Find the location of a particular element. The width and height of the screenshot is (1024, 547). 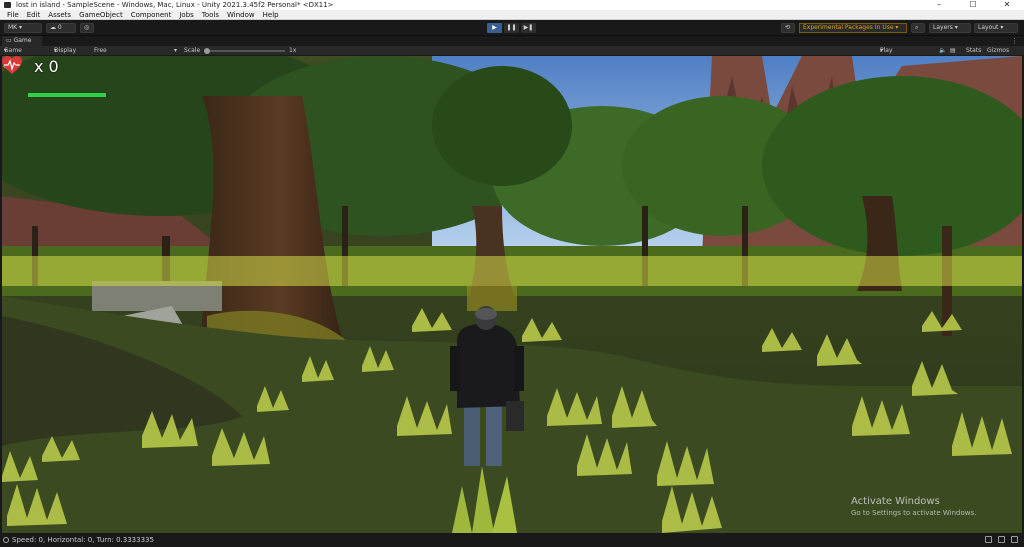

display-mode-dropdown: Game ▾ is located at coordinates (13, 51).